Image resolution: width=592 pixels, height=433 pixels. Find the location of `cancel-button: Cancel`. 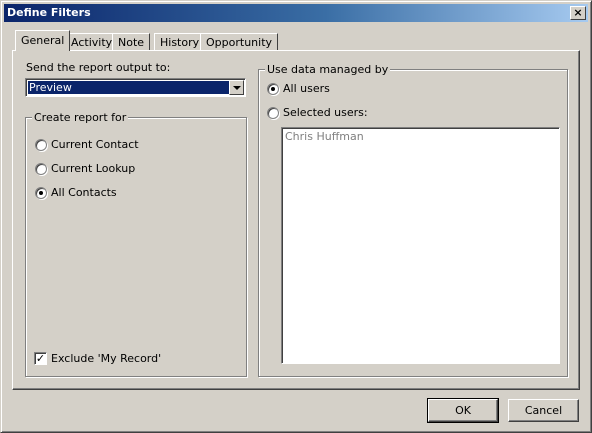

cancel-button: Cancel is located at coordinates (543, 410).